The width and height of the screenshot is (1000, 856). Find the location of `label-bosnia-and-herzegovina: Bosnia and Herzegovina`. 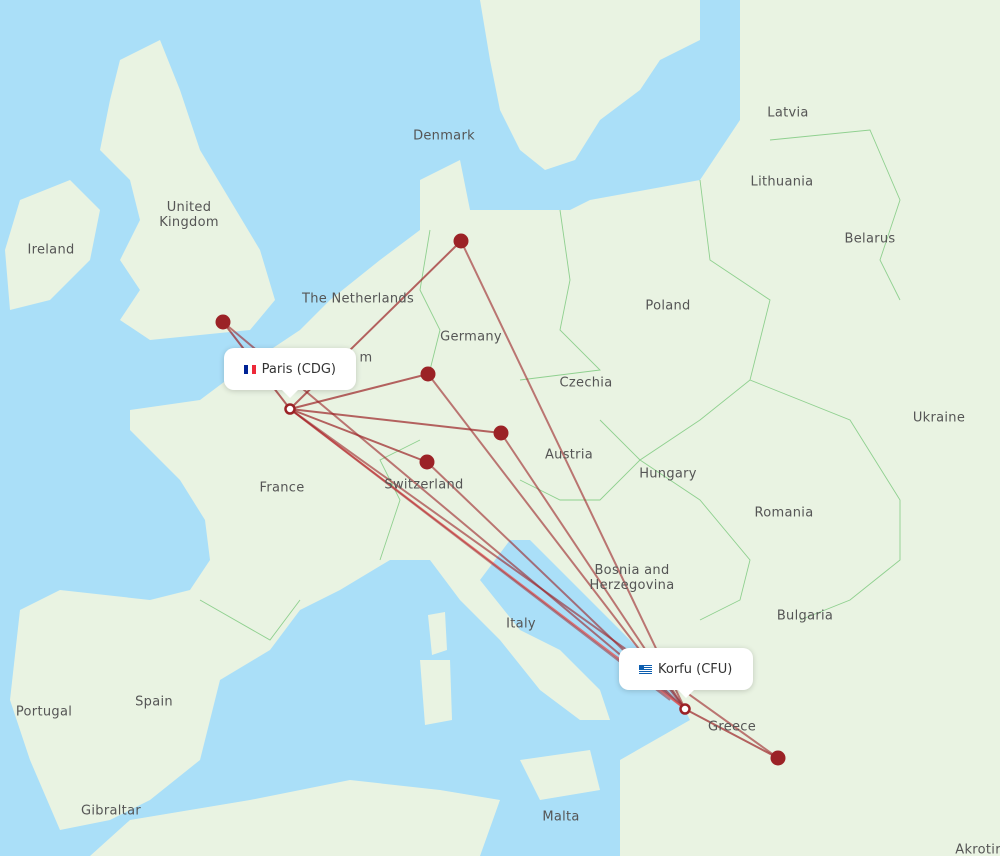

label-bosnia-and-herzegovina: Bosnia and Herzegovina is located at coordinates (632, 578).